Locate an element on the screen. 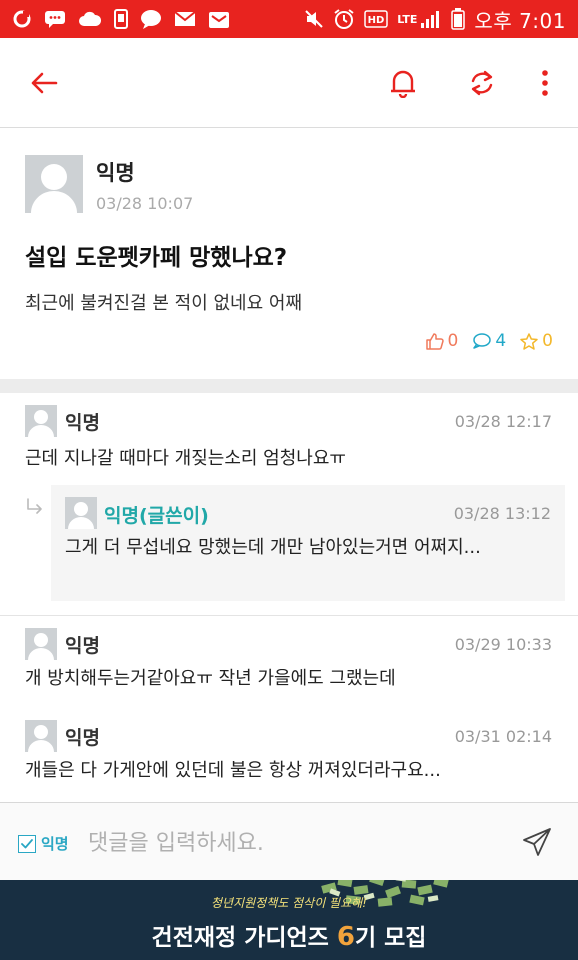 Image resolution: width=578 pixels, height=960 pixels. notification-icons is located at coordinates (115, 19).